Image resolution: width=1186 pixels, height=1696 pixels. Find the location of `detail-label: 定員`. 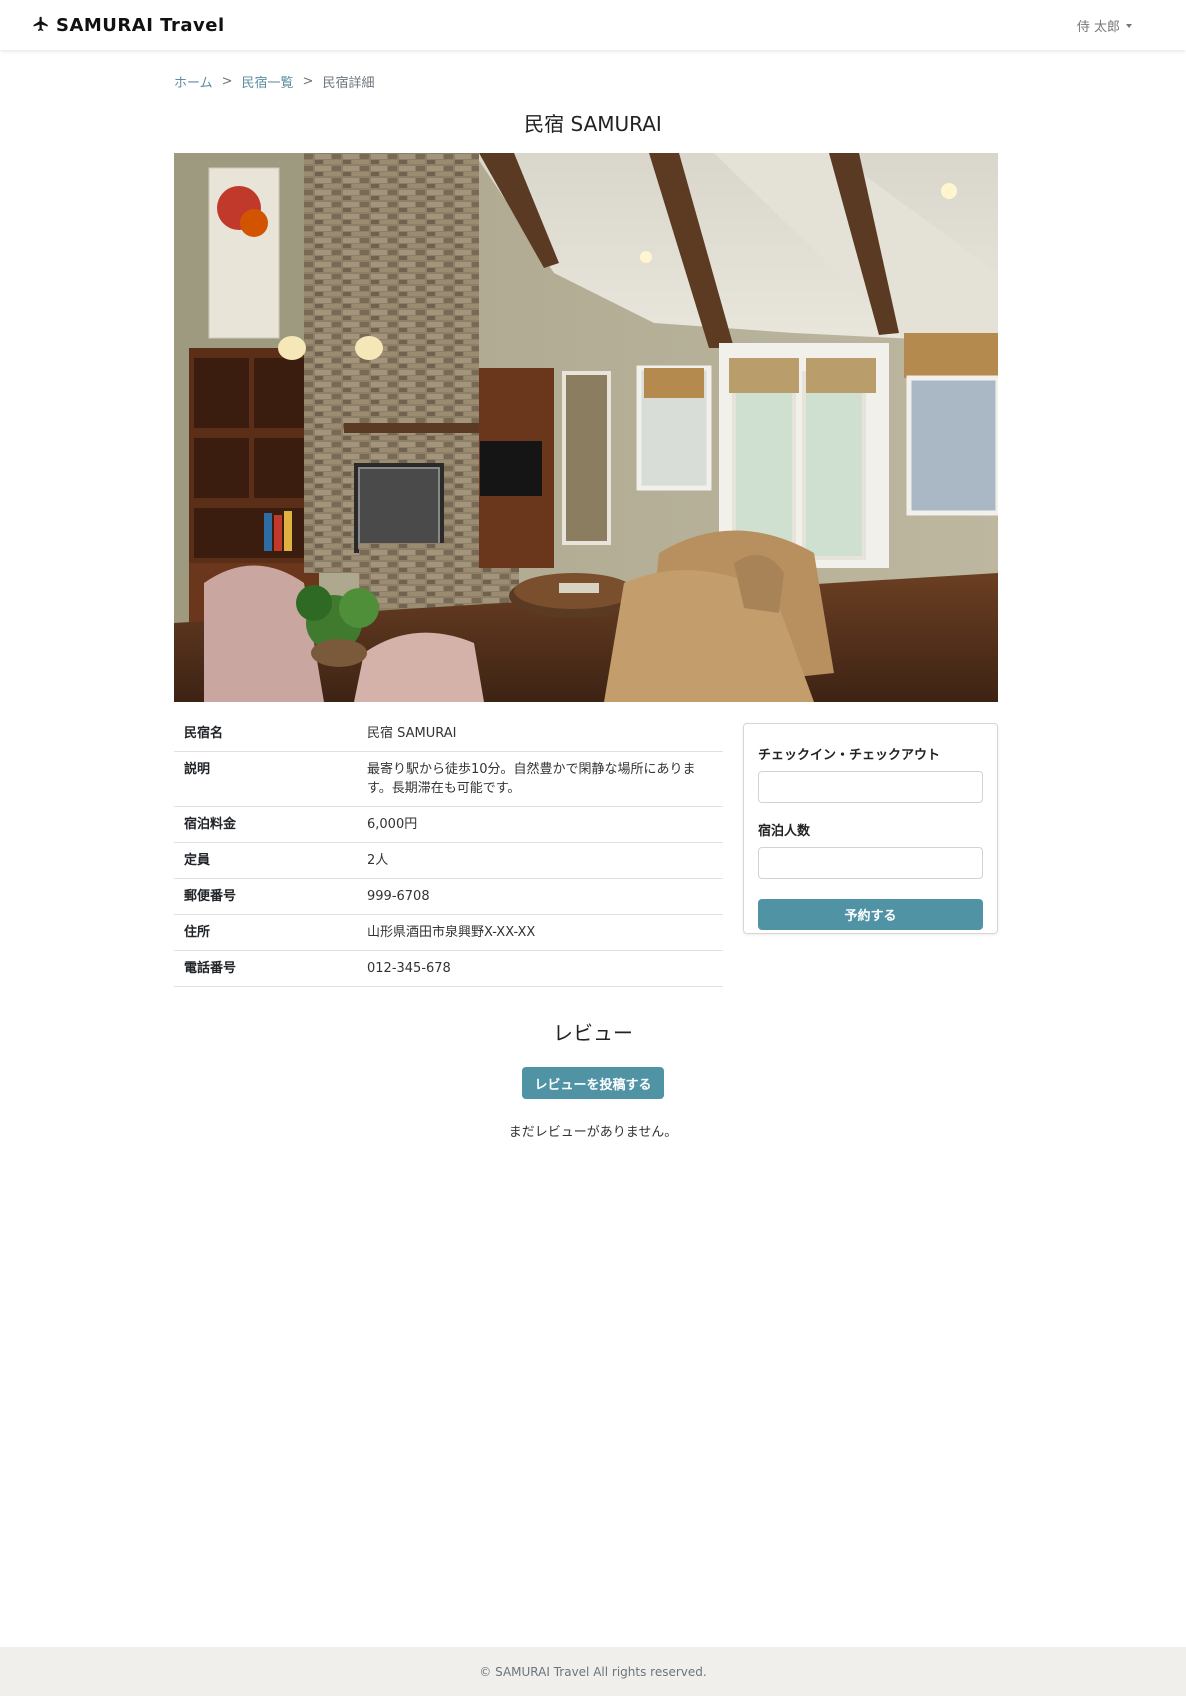

detail-label: 定員 is located at coordinates (265, 860).